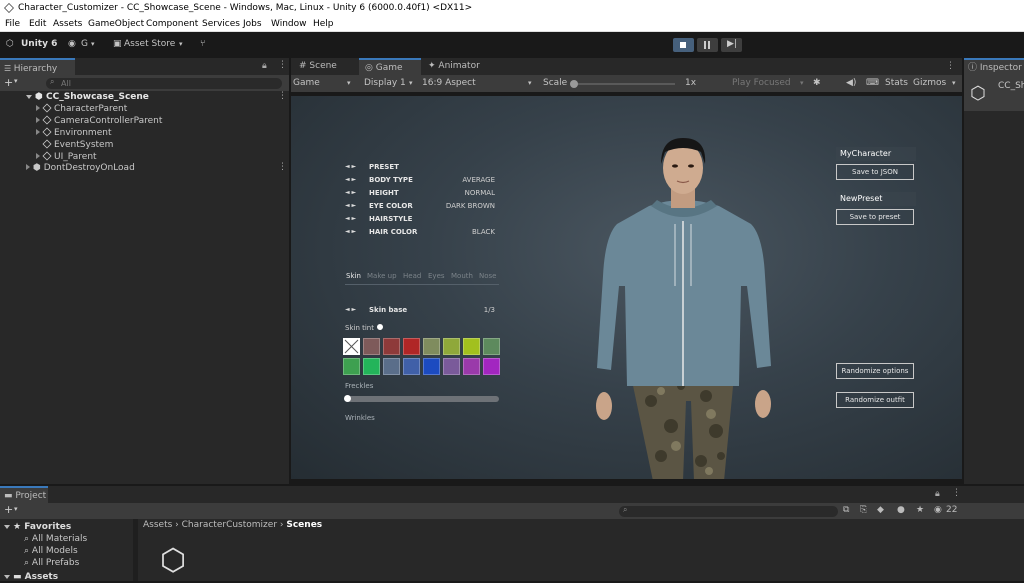 This screenshot has height=583, width=1024. What do you see at coordinates (875, 400) in the screenshot?
I see `randomize-outfit-button: Randomize outfit` at bounding box center [875, 400].